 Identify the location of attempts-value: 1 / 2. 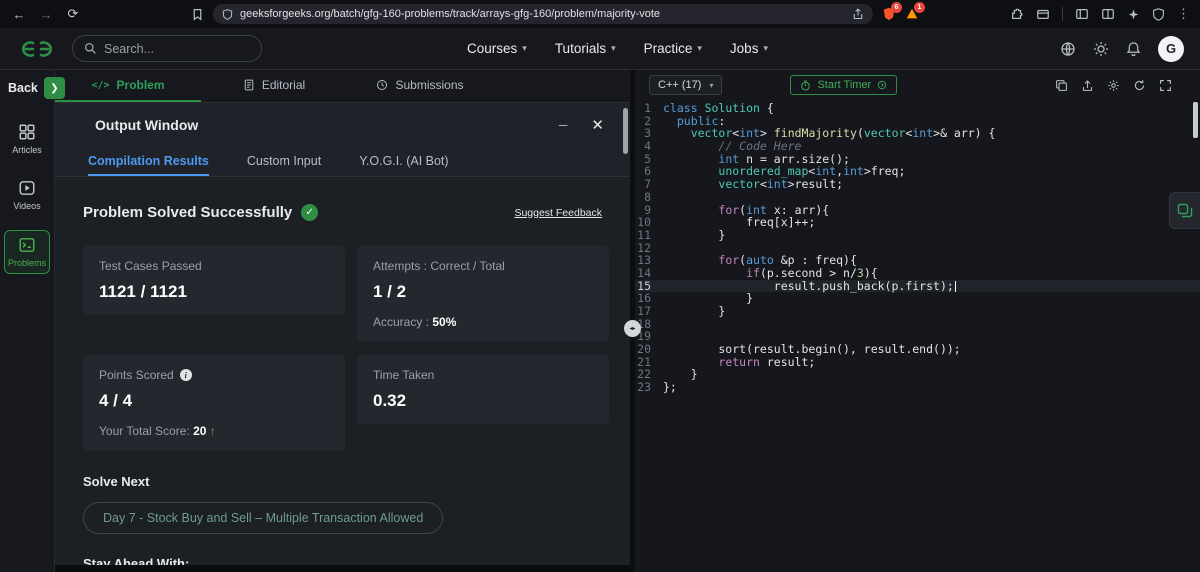
(390, 291).